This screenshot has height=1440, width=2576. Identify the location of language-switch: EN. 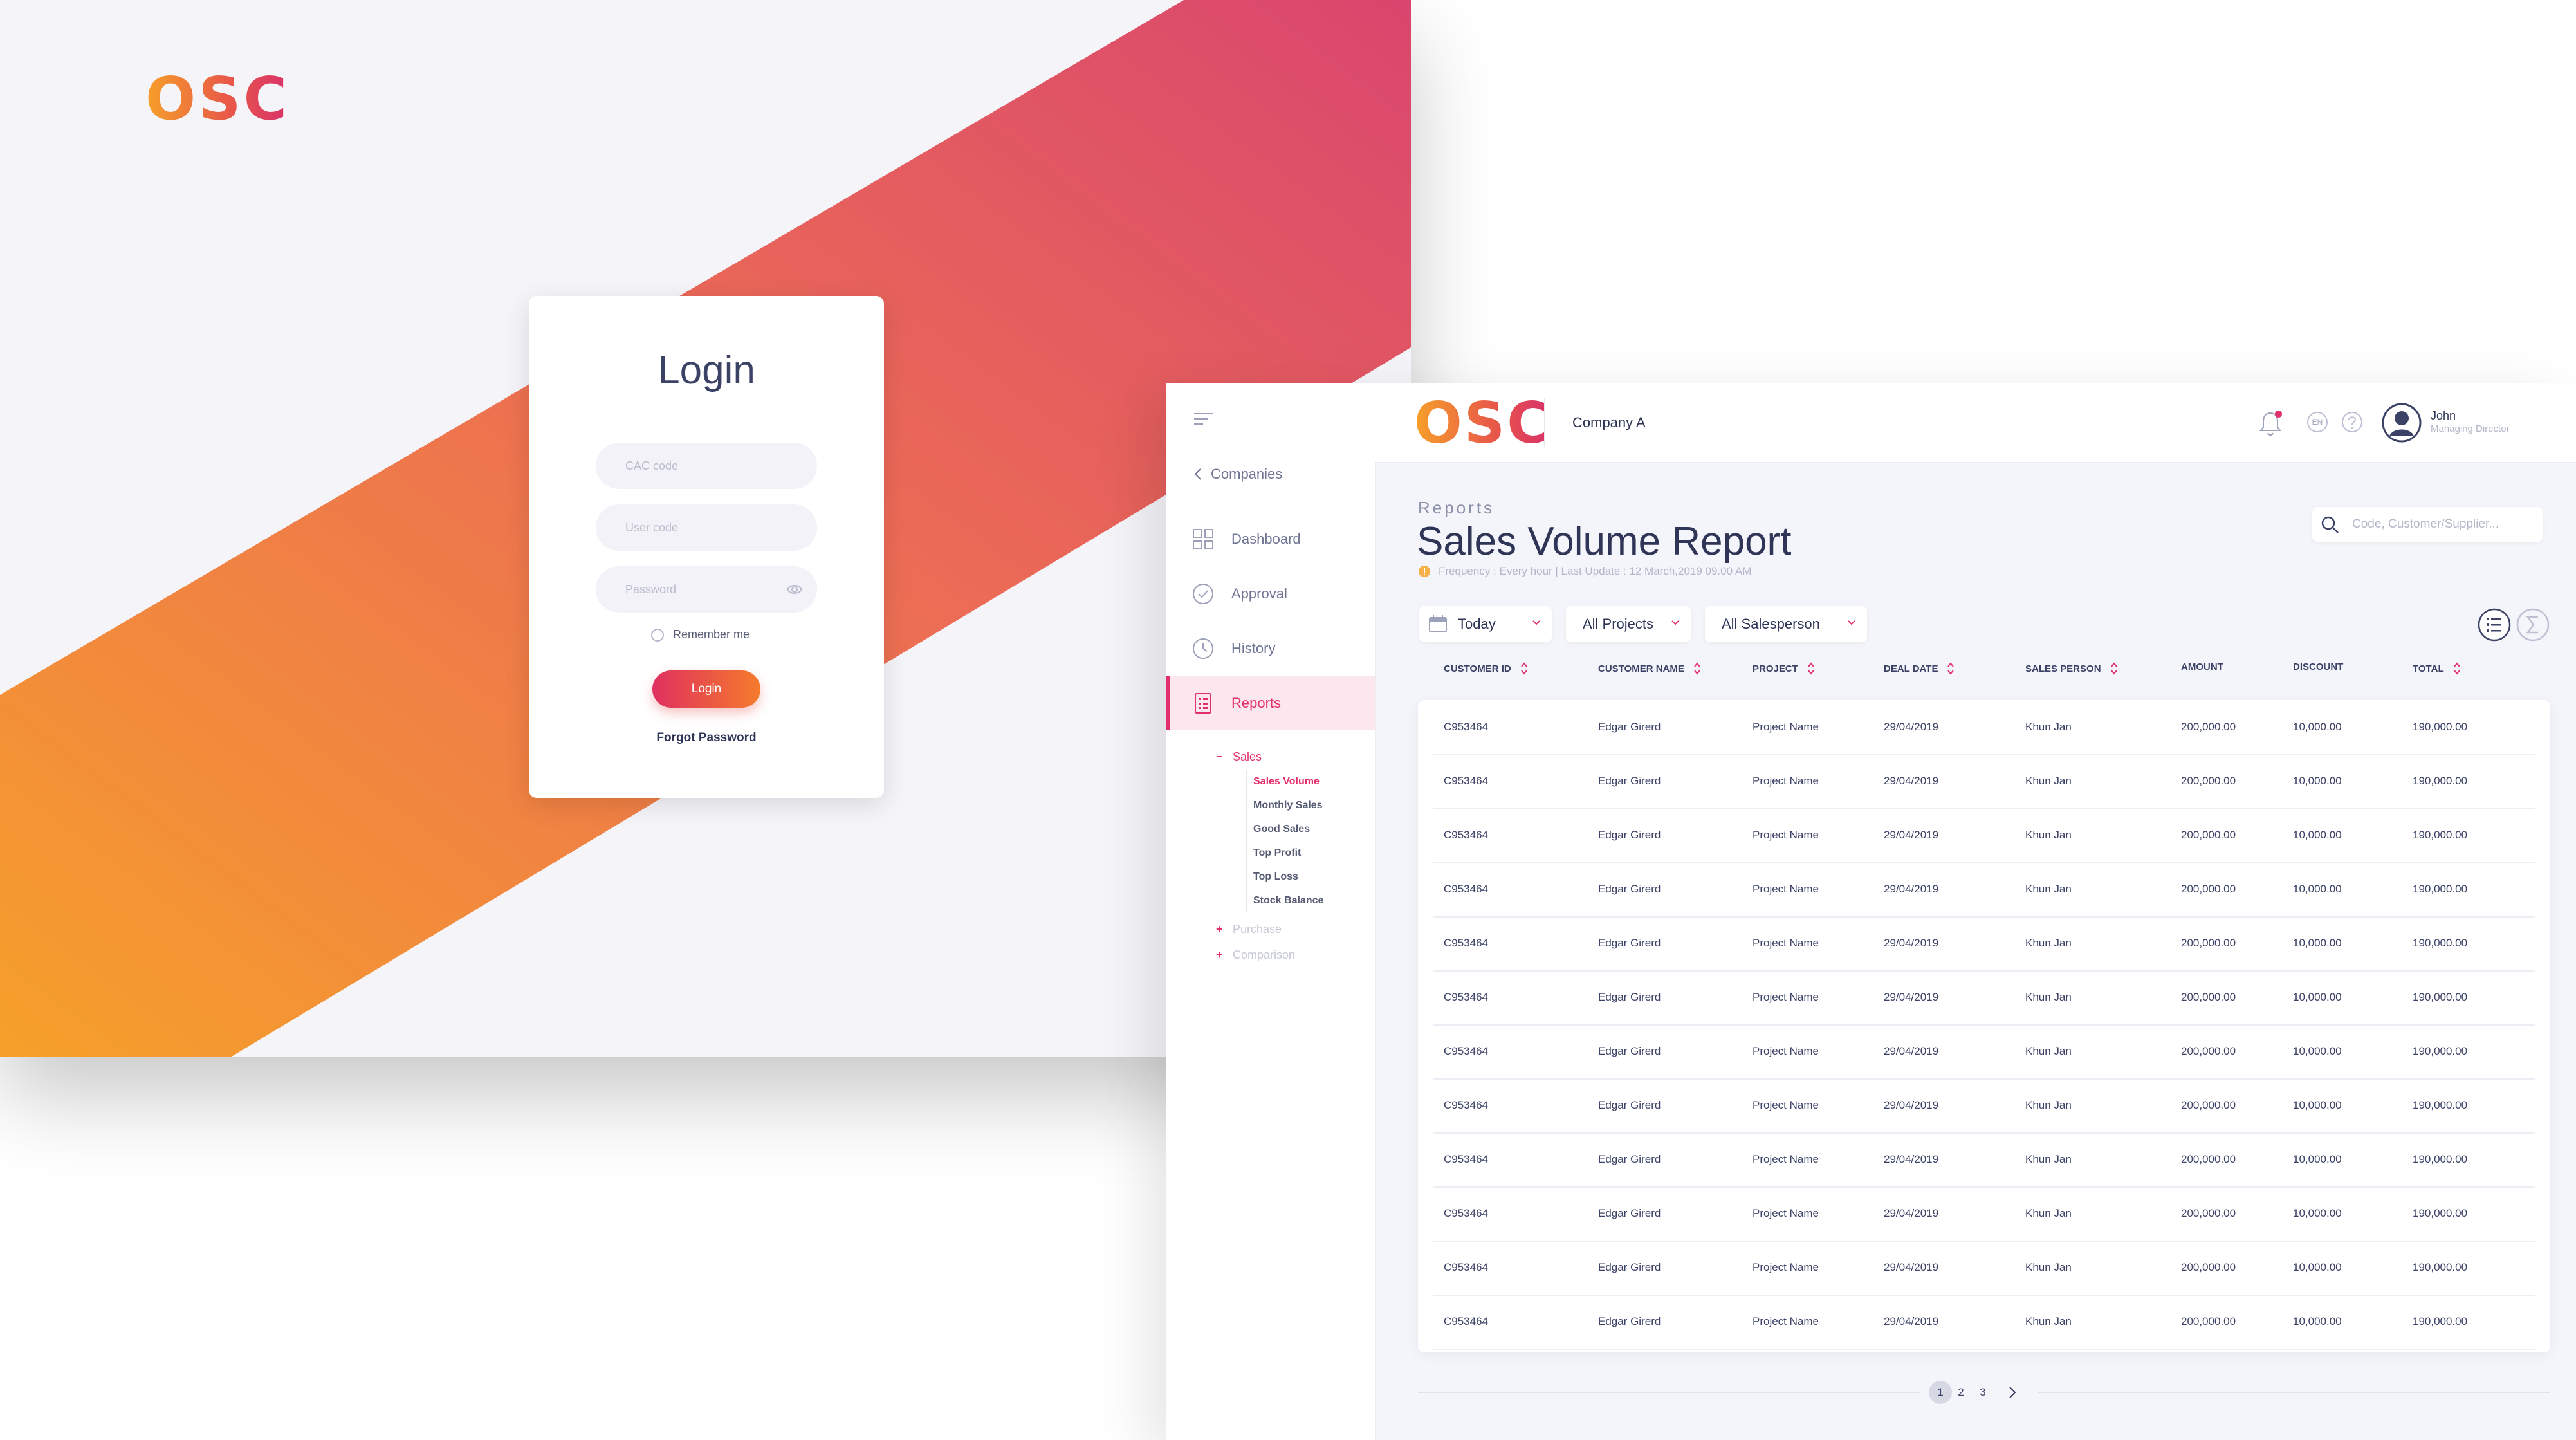
(2317, 422).